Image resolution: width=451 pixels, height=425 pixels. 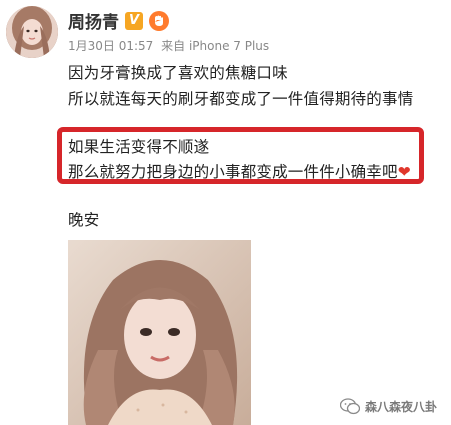 I want to click on highlight-text: 那么就努力把身边的小事都变成一件件小确幸吧, so click(x=233, y=172).